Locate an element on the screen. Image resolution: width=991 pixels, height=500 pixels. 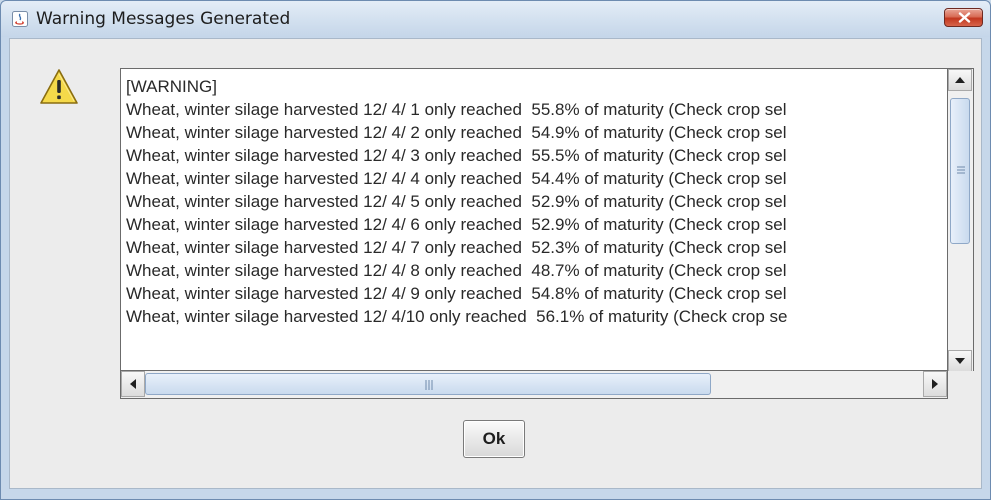
close-button is located at coordinates (963, 17).